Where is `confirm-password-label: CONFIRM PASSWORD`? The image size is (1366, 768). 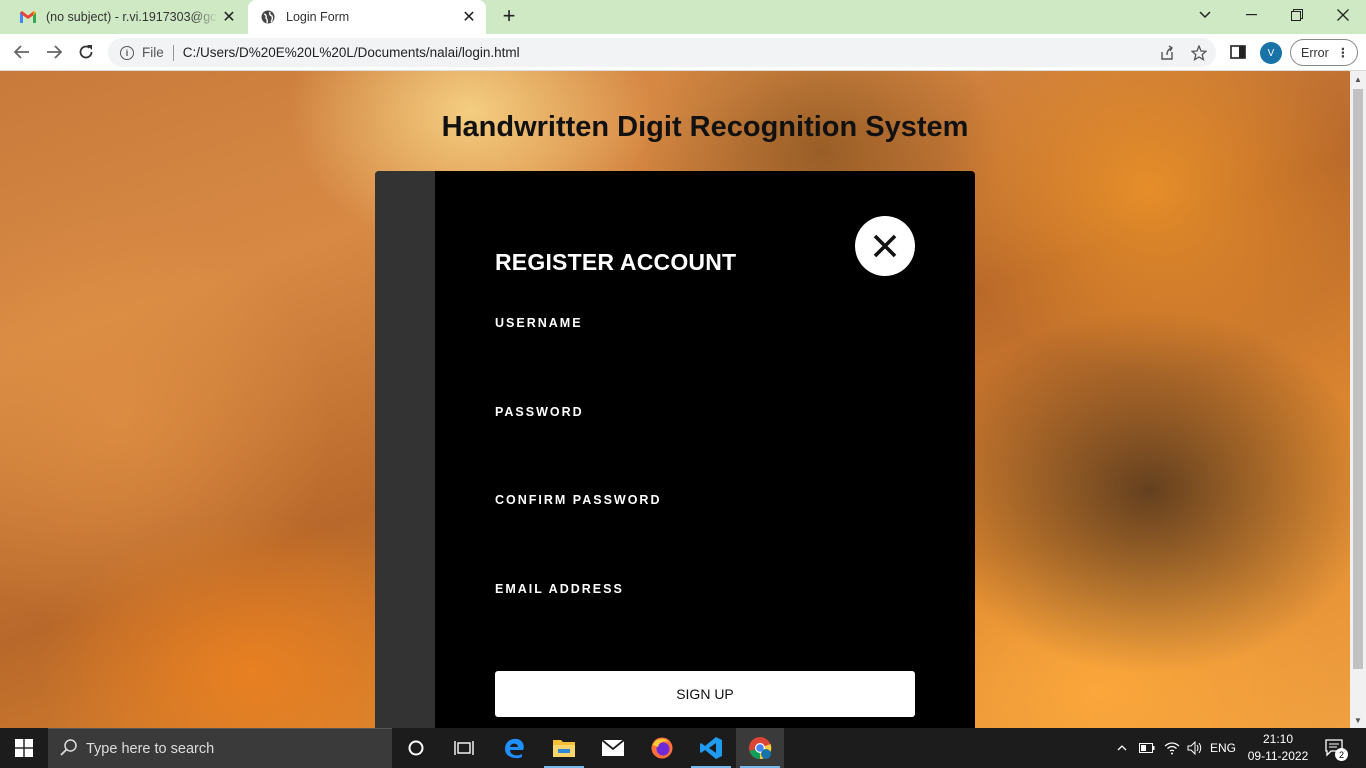
confirm-password-label: CONFIRM PASSWORD is located at coordinates (578, 500).